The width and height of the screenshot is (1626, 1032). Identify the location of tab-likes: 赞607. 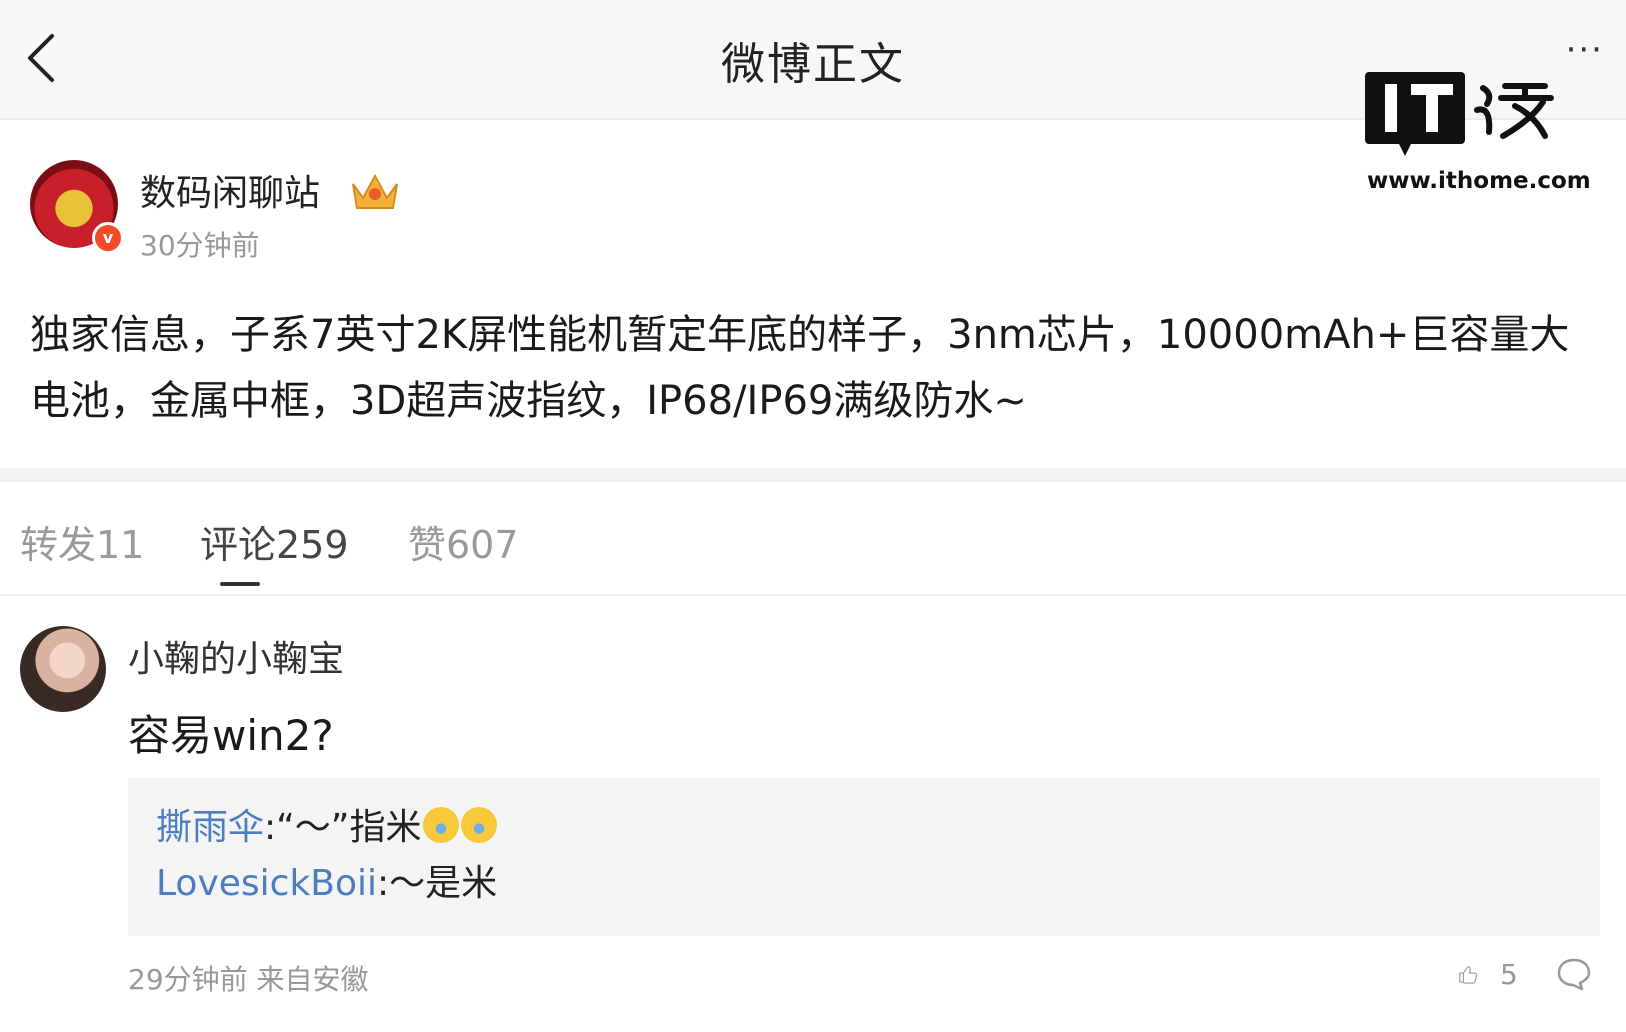
(463, 541).